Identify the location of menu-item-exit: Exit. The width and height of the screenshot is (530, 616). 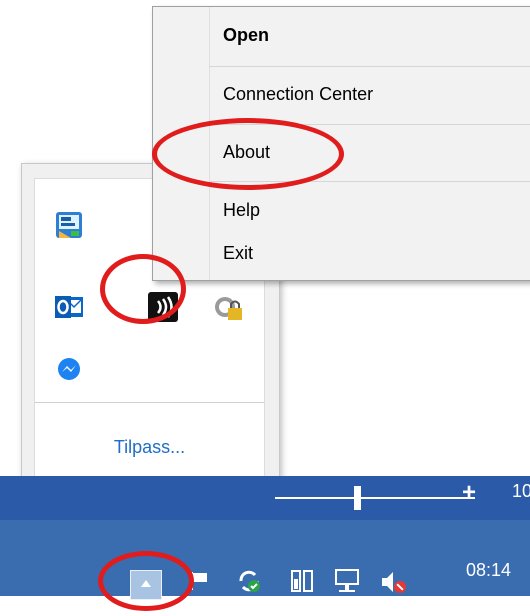
(238, 253).